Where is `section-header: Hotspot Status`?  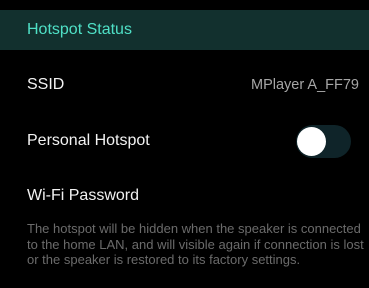 section-header: Hotspot Status is located at coordinates (184, 30).